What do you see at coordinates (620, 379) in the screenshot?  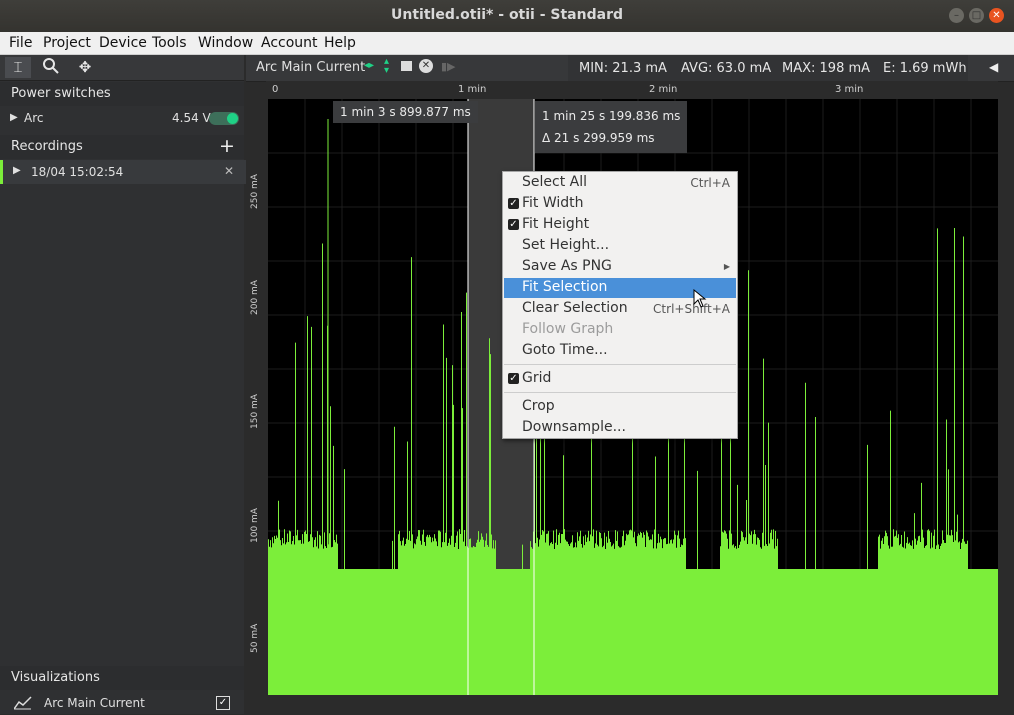 I see `menu-grid: ✓ Grid` at bounding box center [620, 379].